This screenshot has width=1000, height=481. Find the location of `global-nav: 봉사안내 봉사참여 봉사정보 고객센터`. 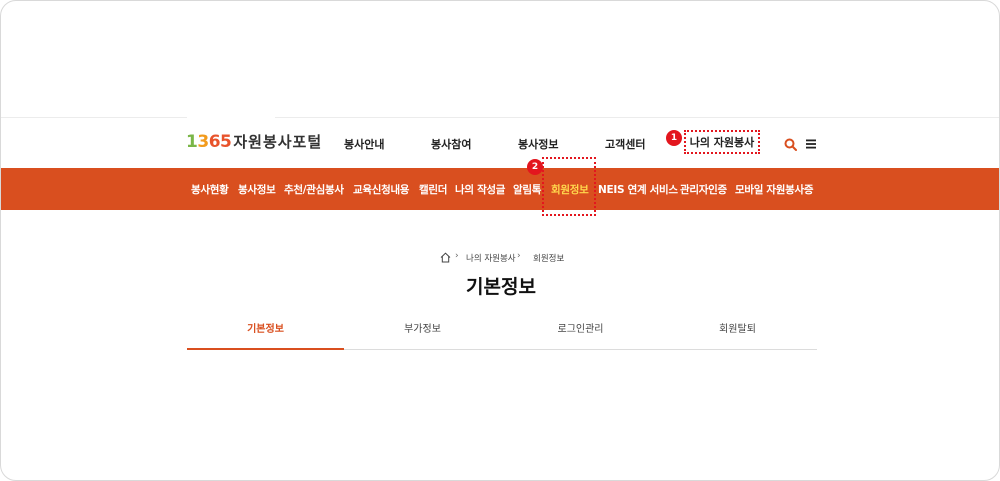

global-nav: 봉사안내 봉사참여 봉사정보 고객센터 is located at coordinates (500, 143).